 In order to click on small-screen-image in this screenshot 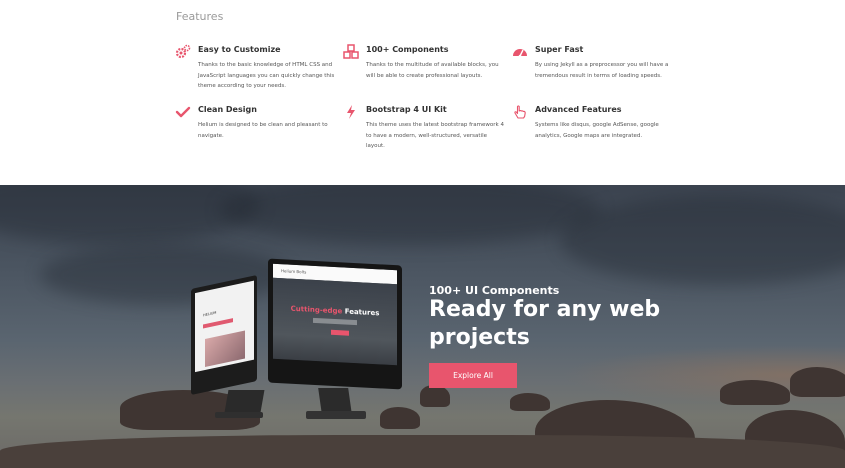, I will do `click(225, 349)`.